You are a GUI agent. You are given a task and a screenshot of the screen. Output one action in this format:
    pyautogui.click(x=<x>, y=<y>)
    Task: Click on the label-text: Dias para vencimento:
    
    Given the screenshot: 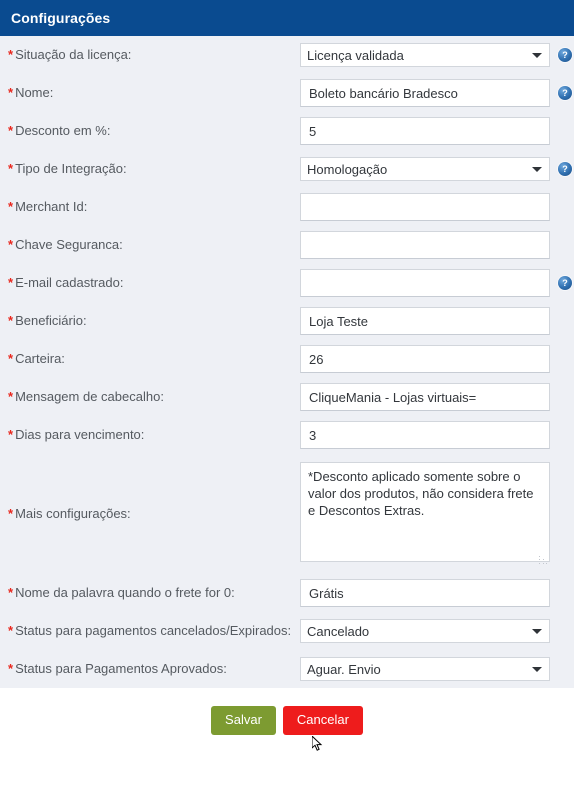 What is the action you would take?
    pyautogui.click(x=80, y=434)
    